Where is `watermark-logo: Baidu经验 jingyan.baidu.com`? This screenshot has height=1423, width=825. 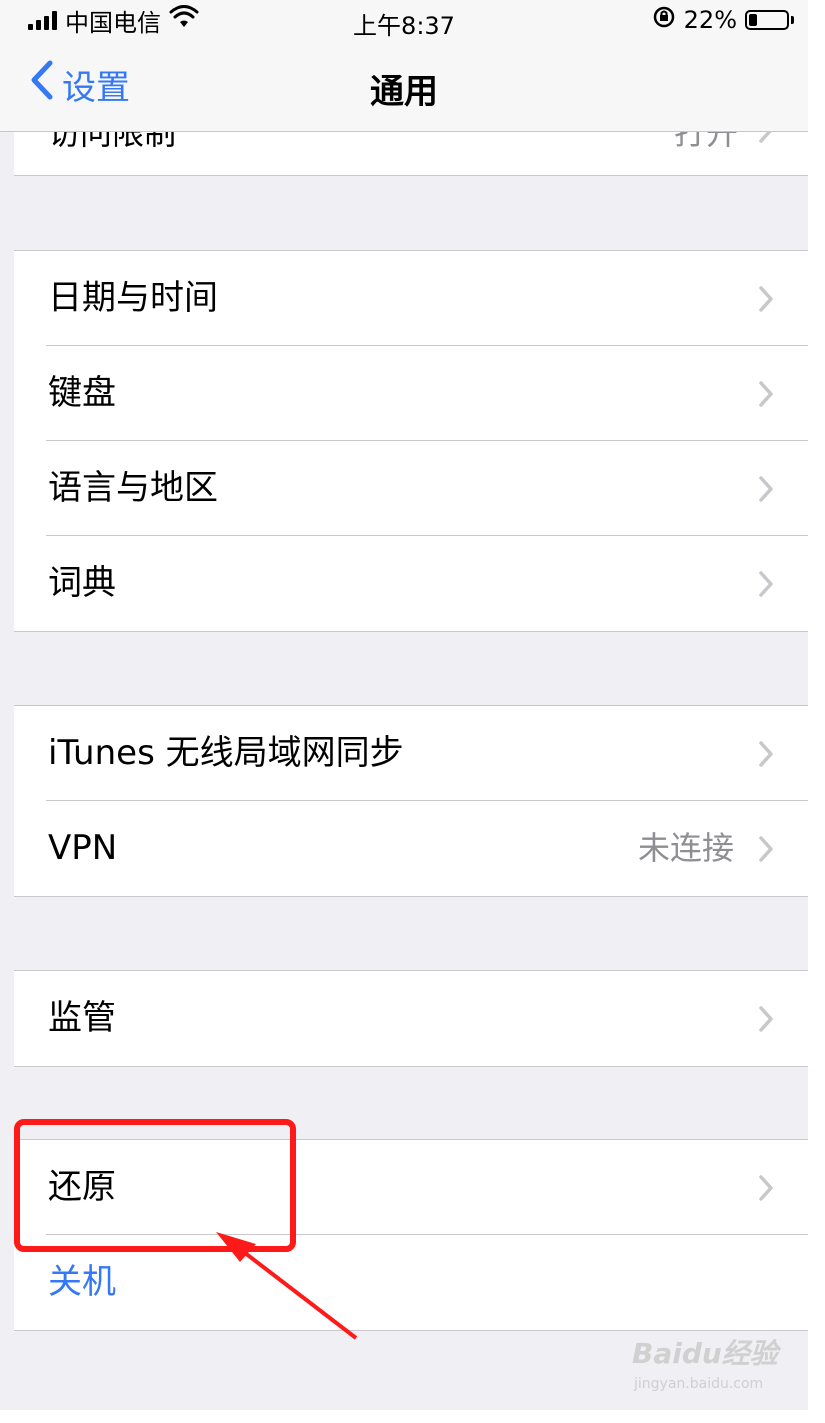 watermark-logo: Baidu经验 jingyan.baidu.com is located at coordinates (707, 1368).